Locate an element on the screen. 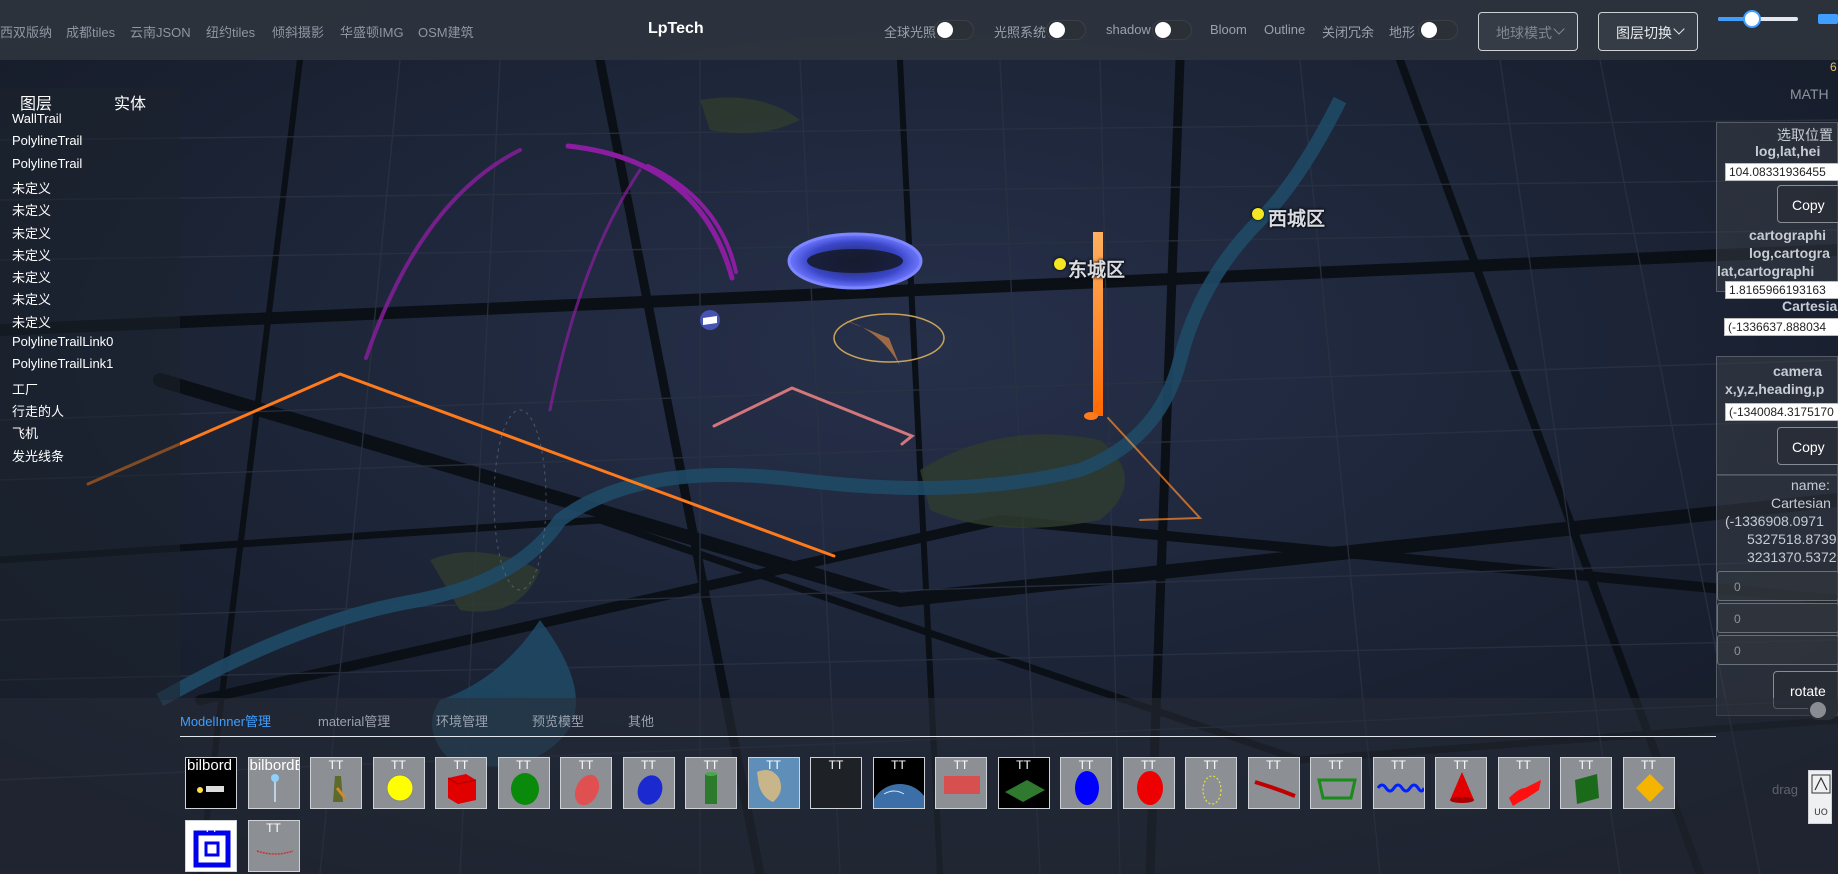 This screenshot has height=874, width=1838. nav-item-newyork-tiles: 纽约tiles is located at coordinates (230, 31).